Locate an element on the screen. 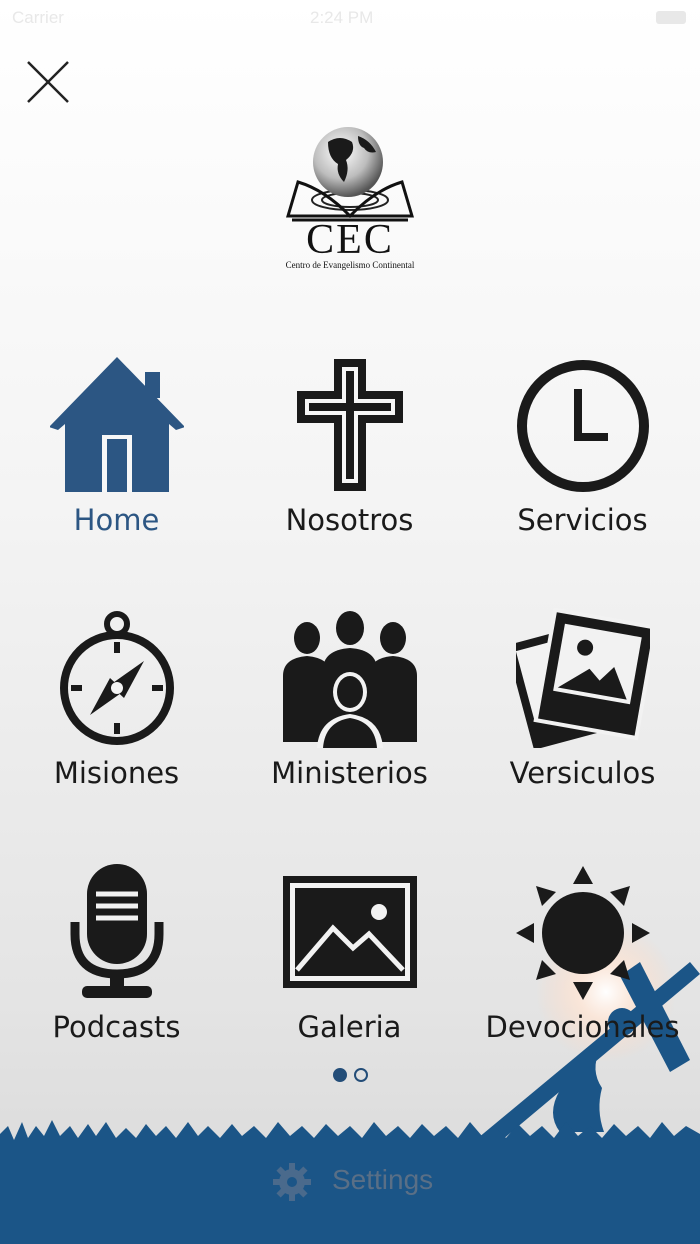 This screenshot has width=700, height=1244. menu-label-ministerios: Ministerios is located at coordinates (349, 773).